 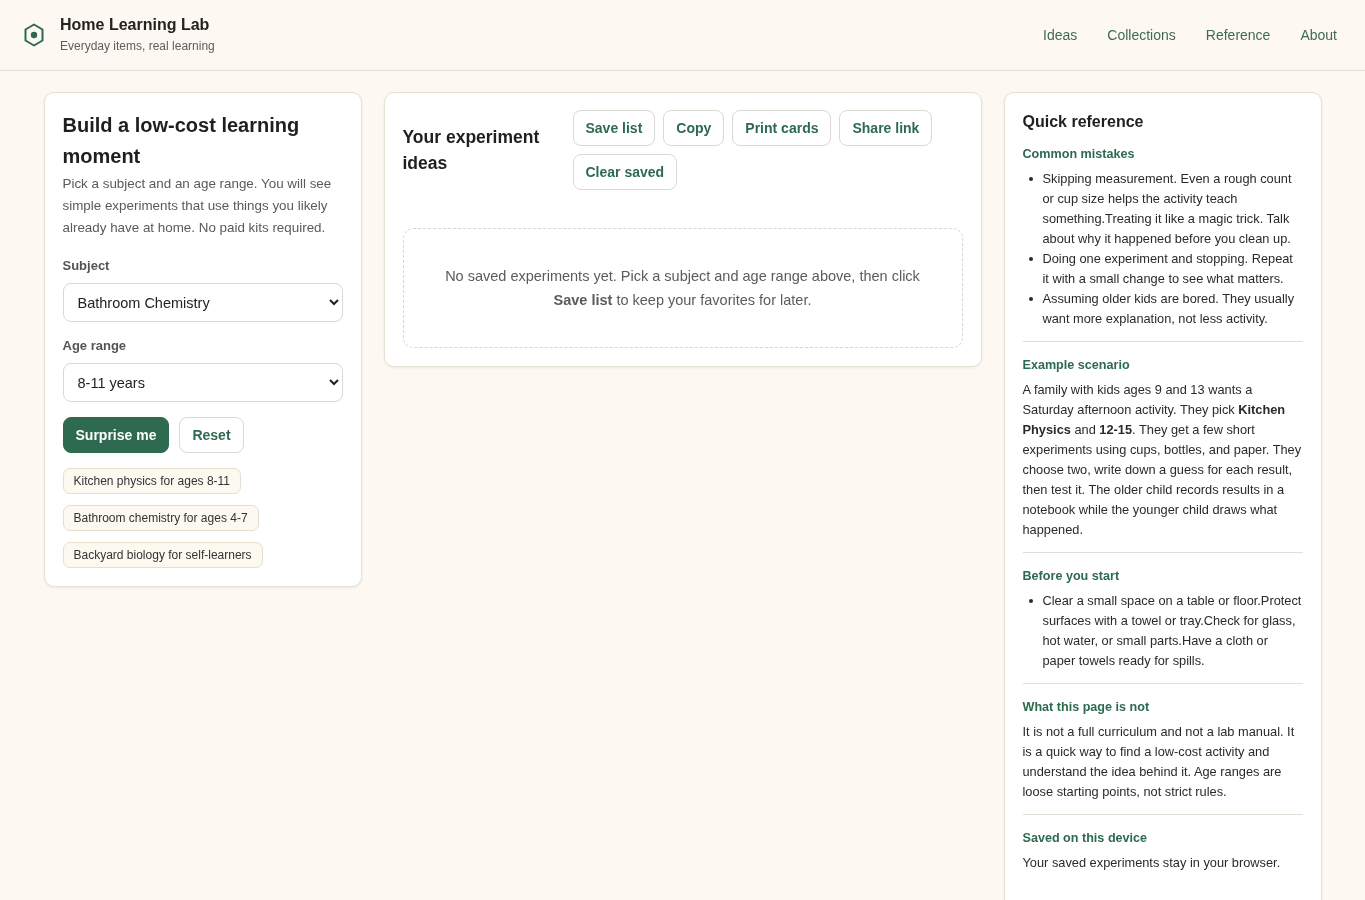 I want to click on field-label: Subject, so click(x=86, y=266).